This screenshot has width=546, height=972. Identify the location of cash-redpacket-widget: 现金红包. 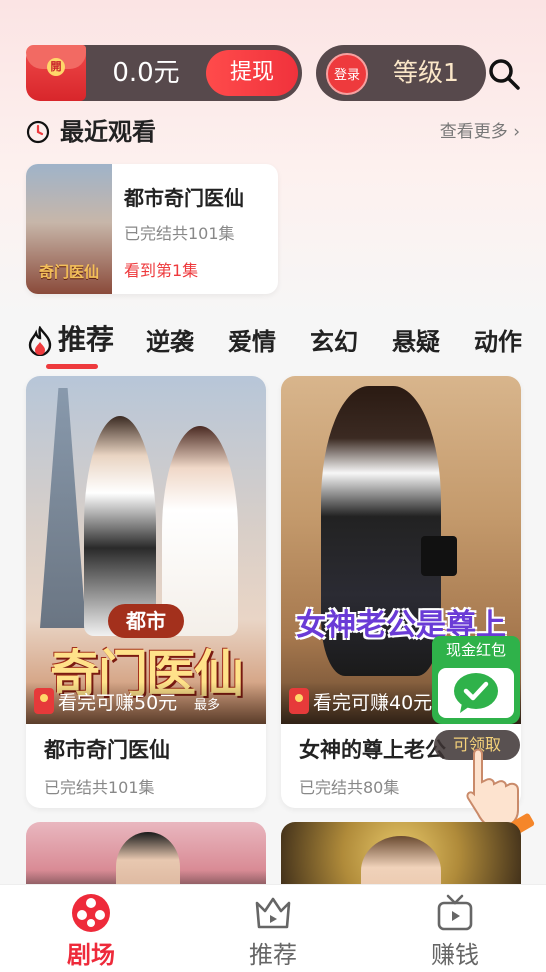
(476, 681).